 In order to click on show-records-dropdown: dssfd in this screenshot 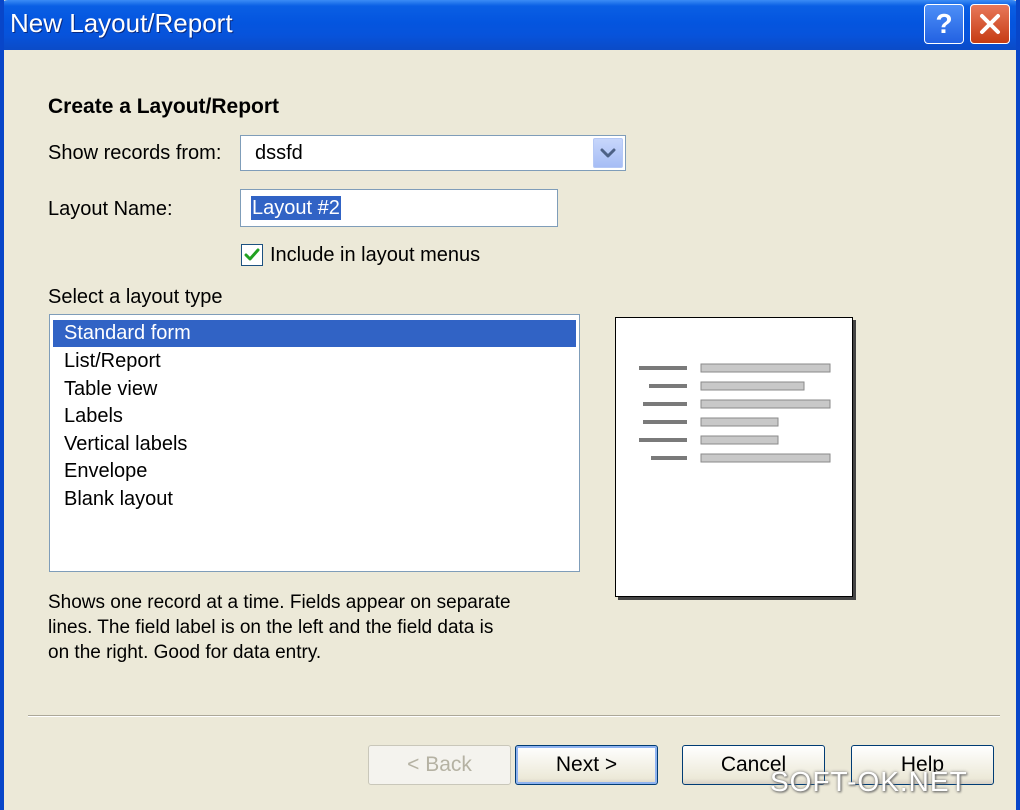, I will do `click(433, 153)`.